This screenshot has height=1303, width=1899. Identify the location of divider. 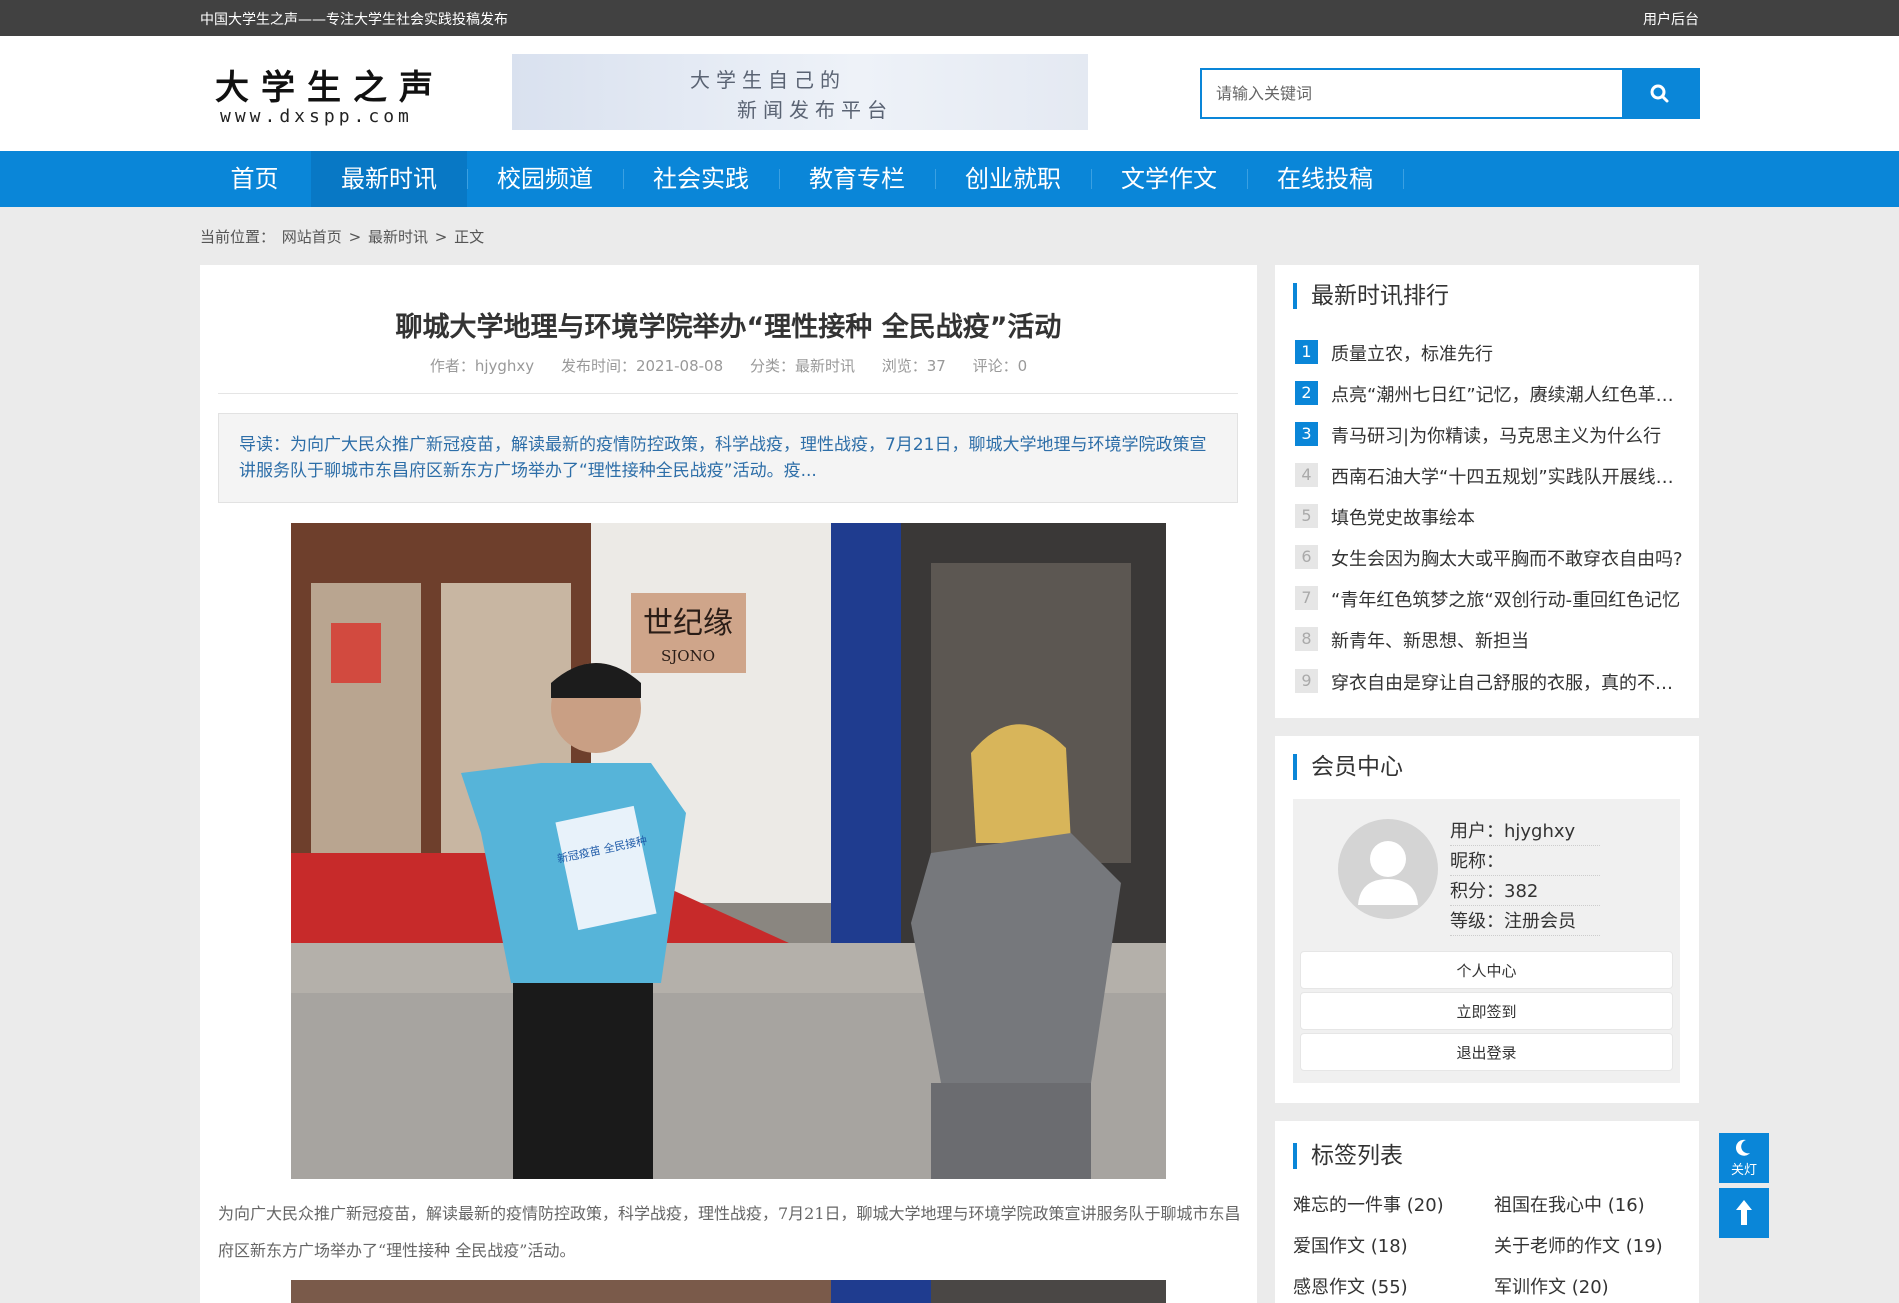
(728, 393).